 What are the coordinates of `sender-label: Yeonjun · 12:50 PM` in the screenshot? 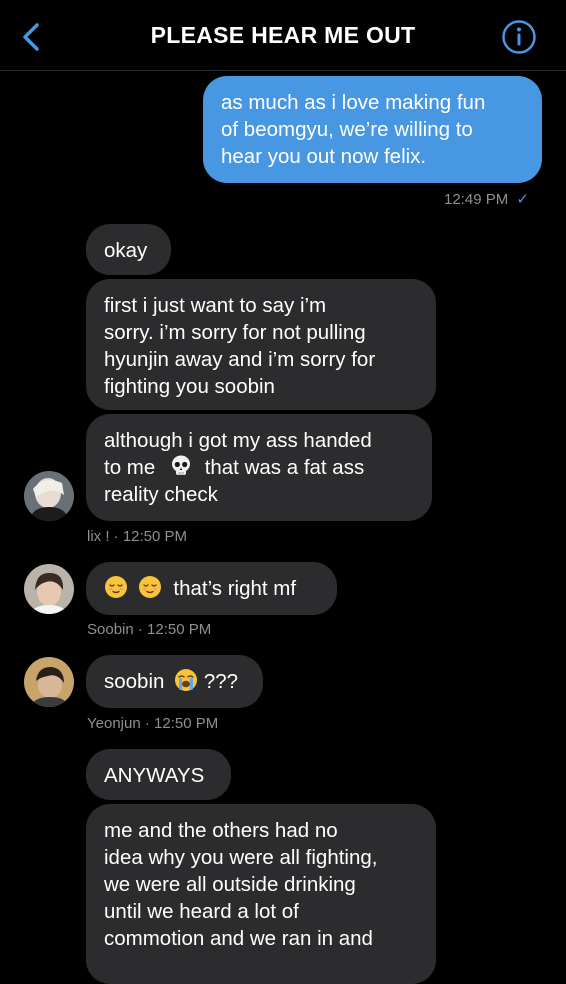 It's located at (153, 723).